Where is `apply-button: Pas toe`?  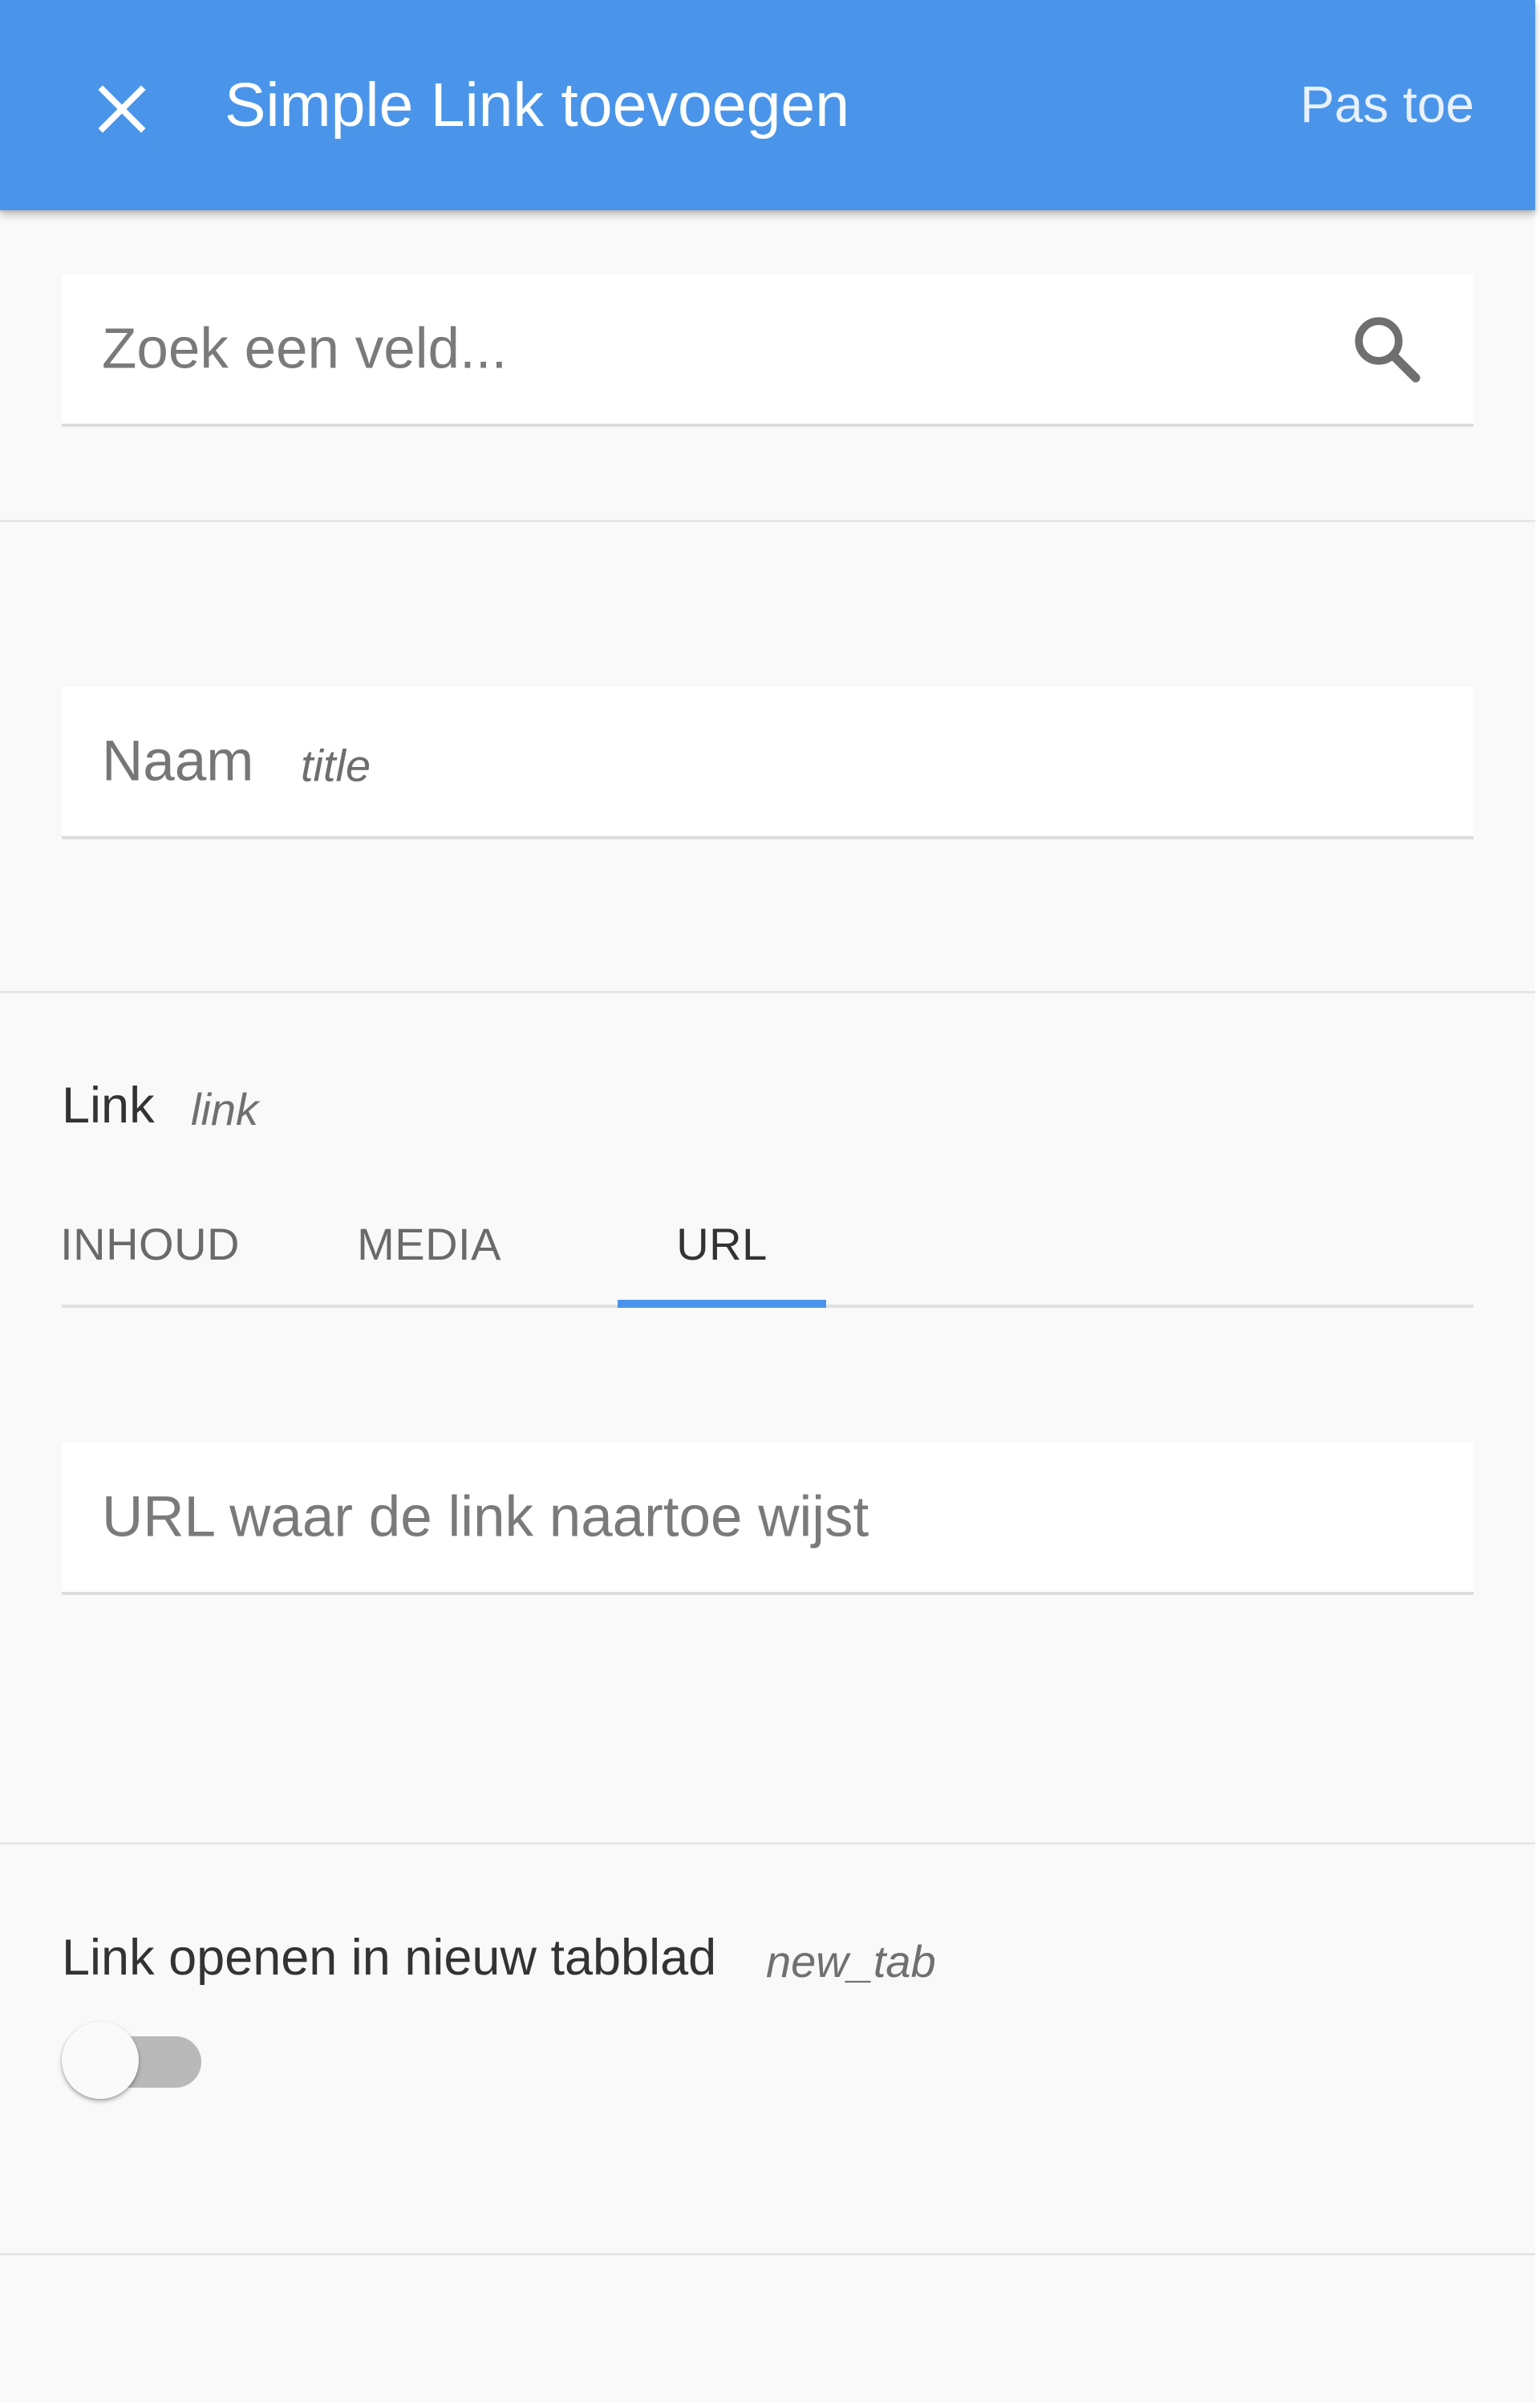 apply-button: Pas toe is located at coordinates (1387, 104).